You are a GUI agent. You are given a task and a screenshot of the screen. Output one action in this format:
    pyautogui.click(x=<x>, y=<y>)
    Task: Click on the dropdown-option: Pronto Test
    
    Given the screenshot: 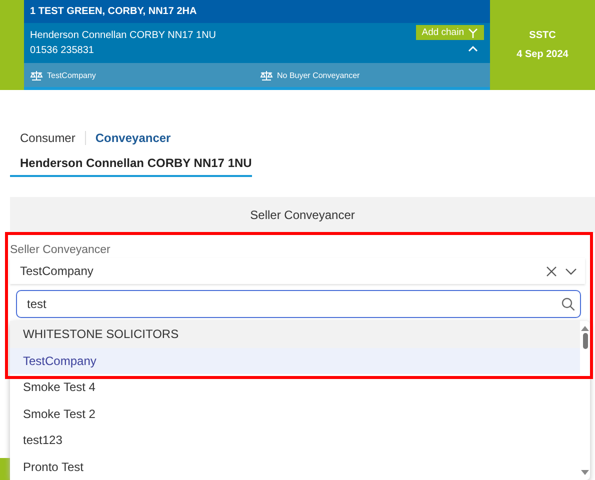 What is the action you would take?
    pyautogui.click(x=295, y=467)
    